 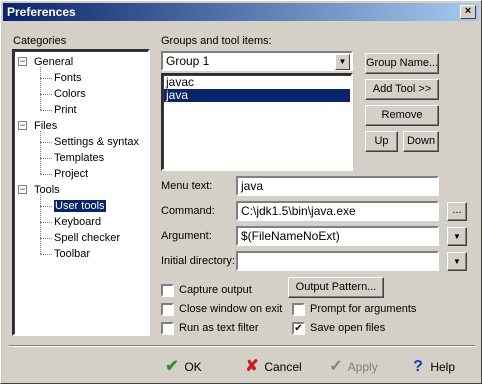 I want to click on close-icon: ×, so click(x=468, y=11).